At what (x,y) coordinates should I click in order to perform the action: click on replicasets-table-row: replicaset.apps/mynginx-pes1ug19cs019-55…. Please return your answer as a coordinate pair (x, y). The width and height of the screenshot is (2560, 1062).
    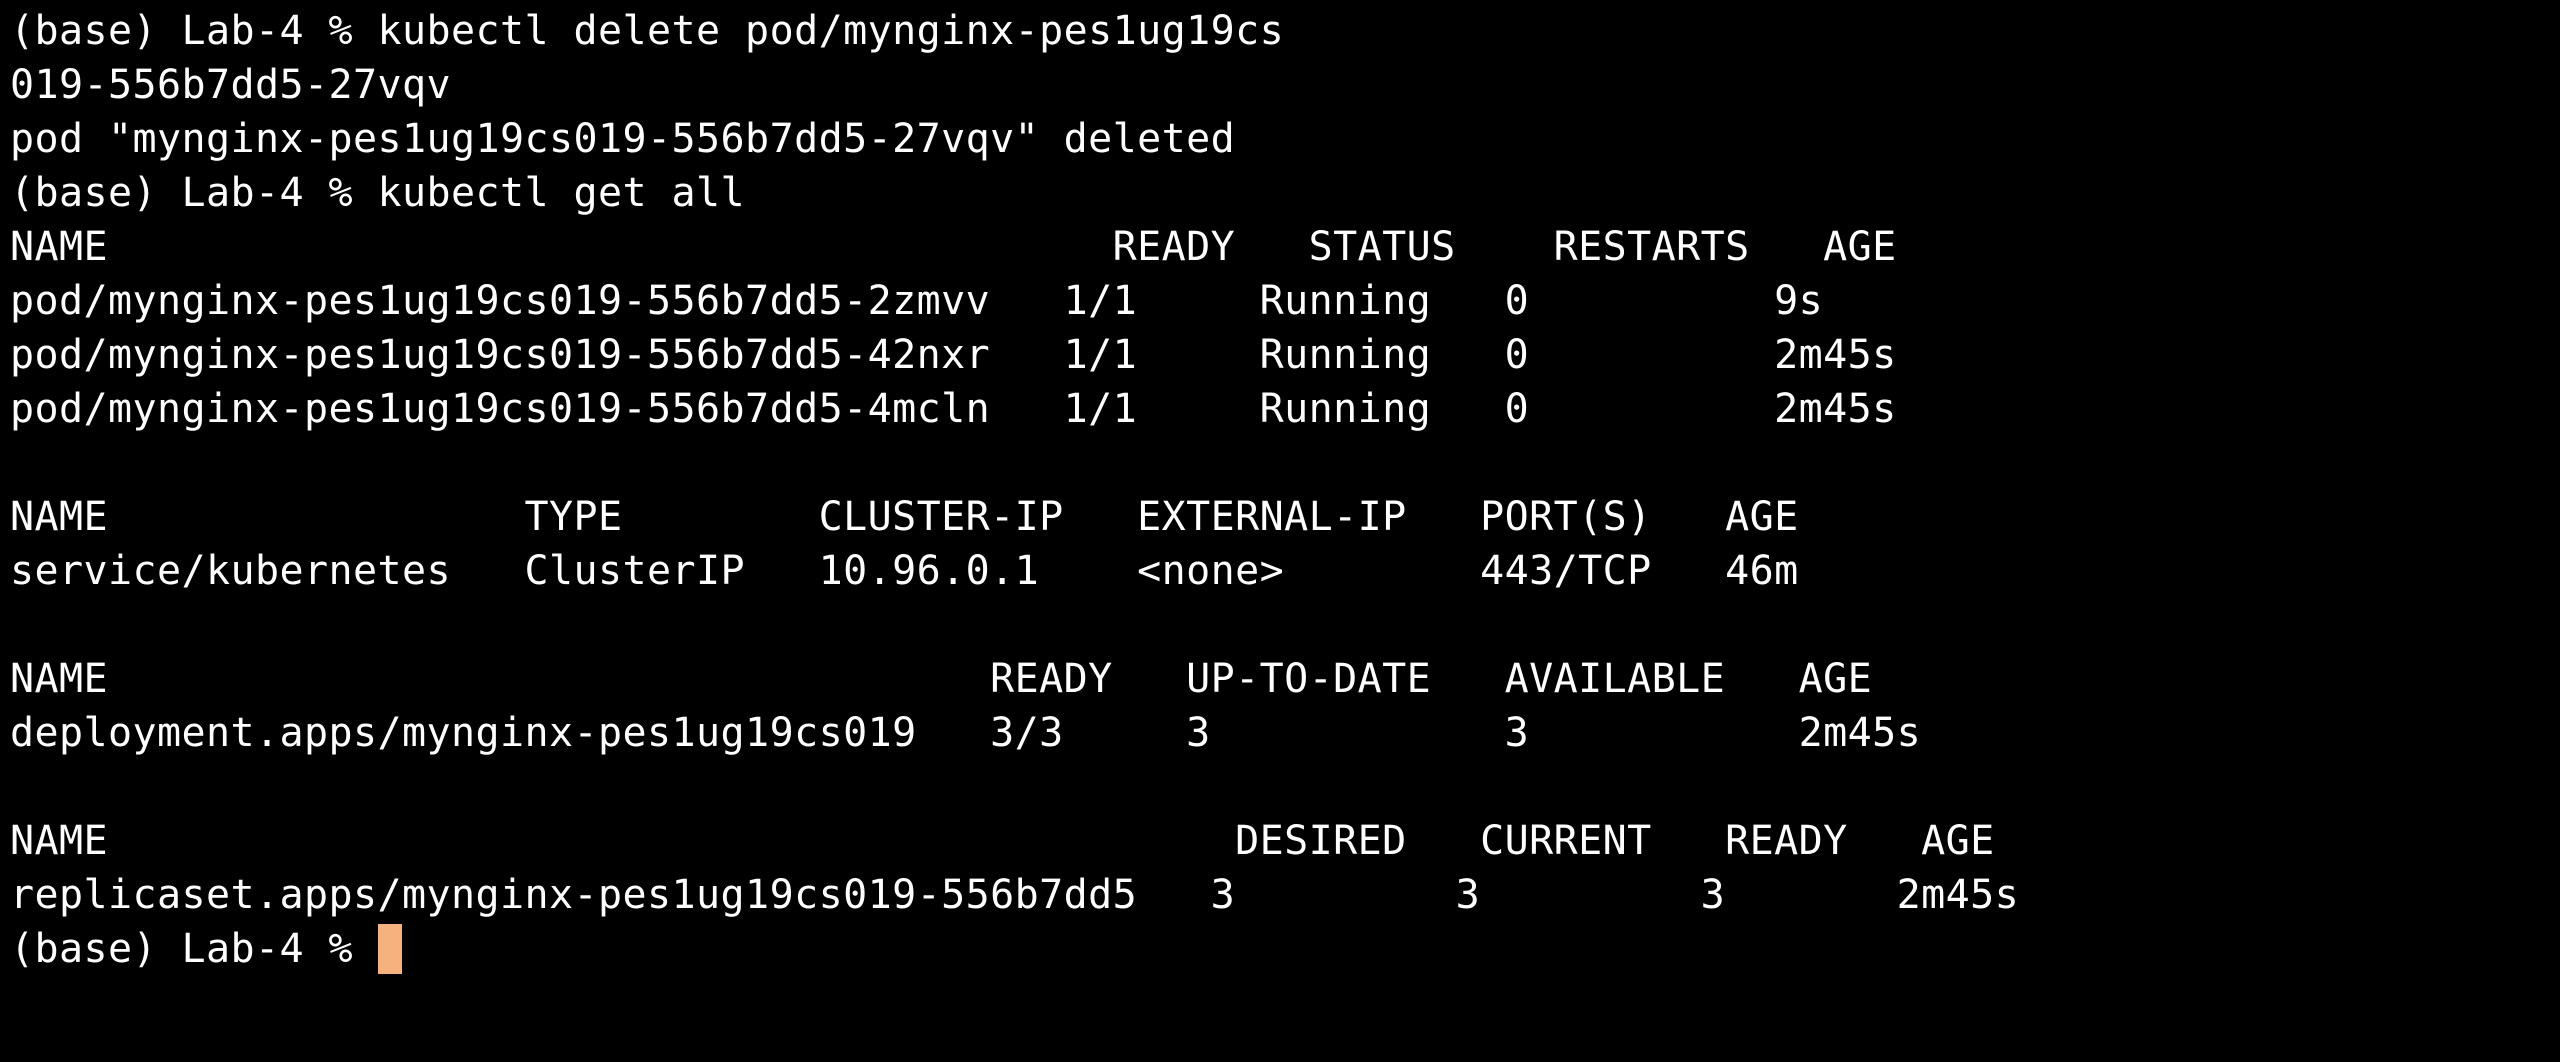
    Looking at the image, I should click on (1015, 895).